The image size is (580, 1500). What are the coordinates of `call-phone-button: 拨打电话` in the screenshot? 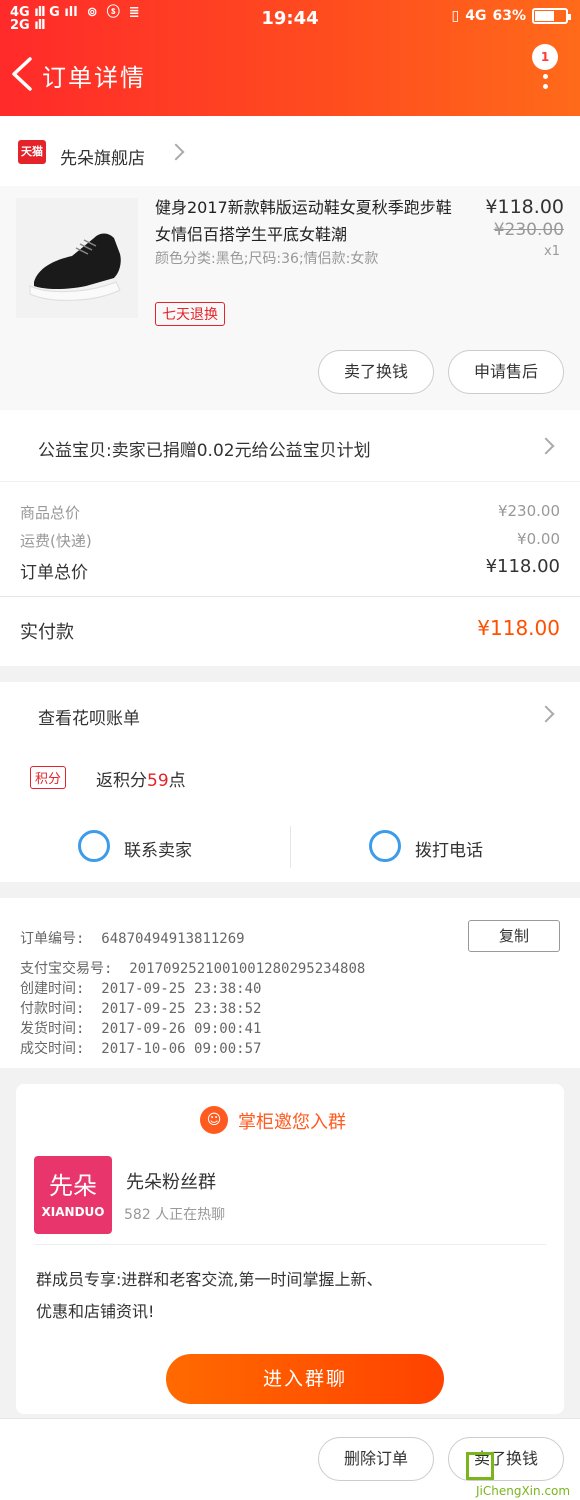 It's located at (435, 846).